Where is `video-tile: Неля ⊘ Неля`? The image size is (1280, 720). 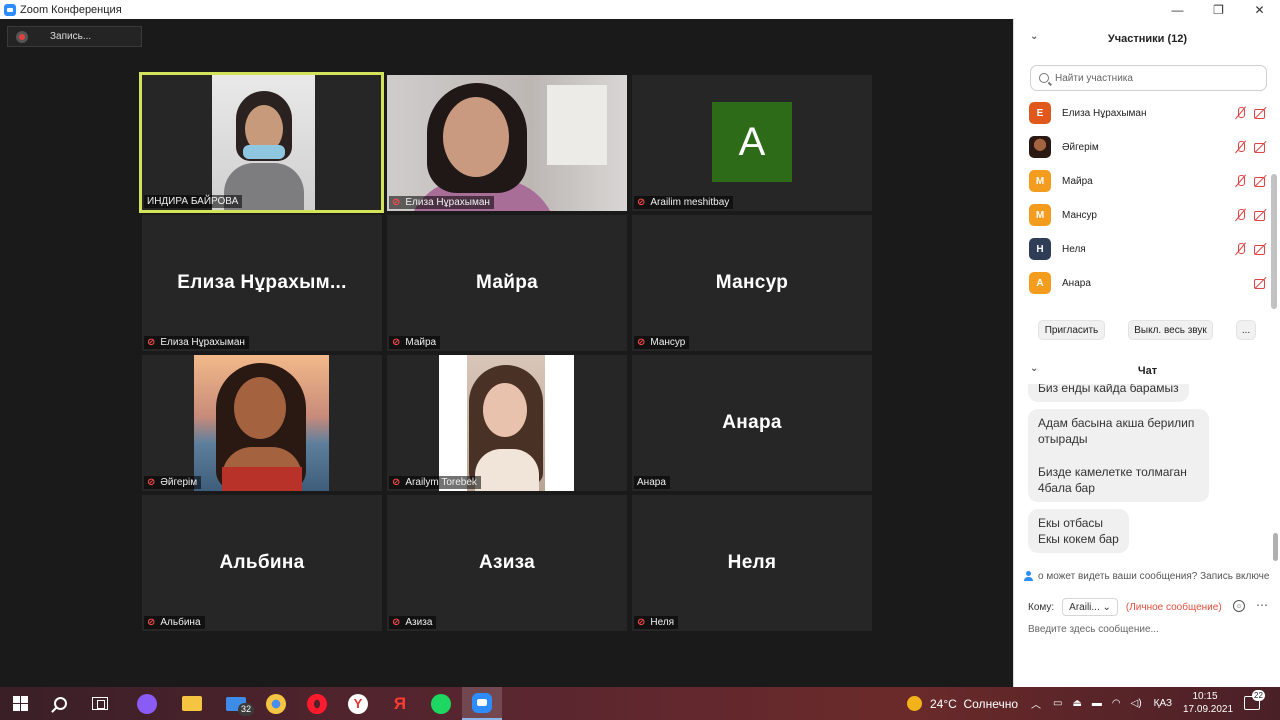
video-tile: Неля ⊘ Неля is located at coordinates (752, 563).